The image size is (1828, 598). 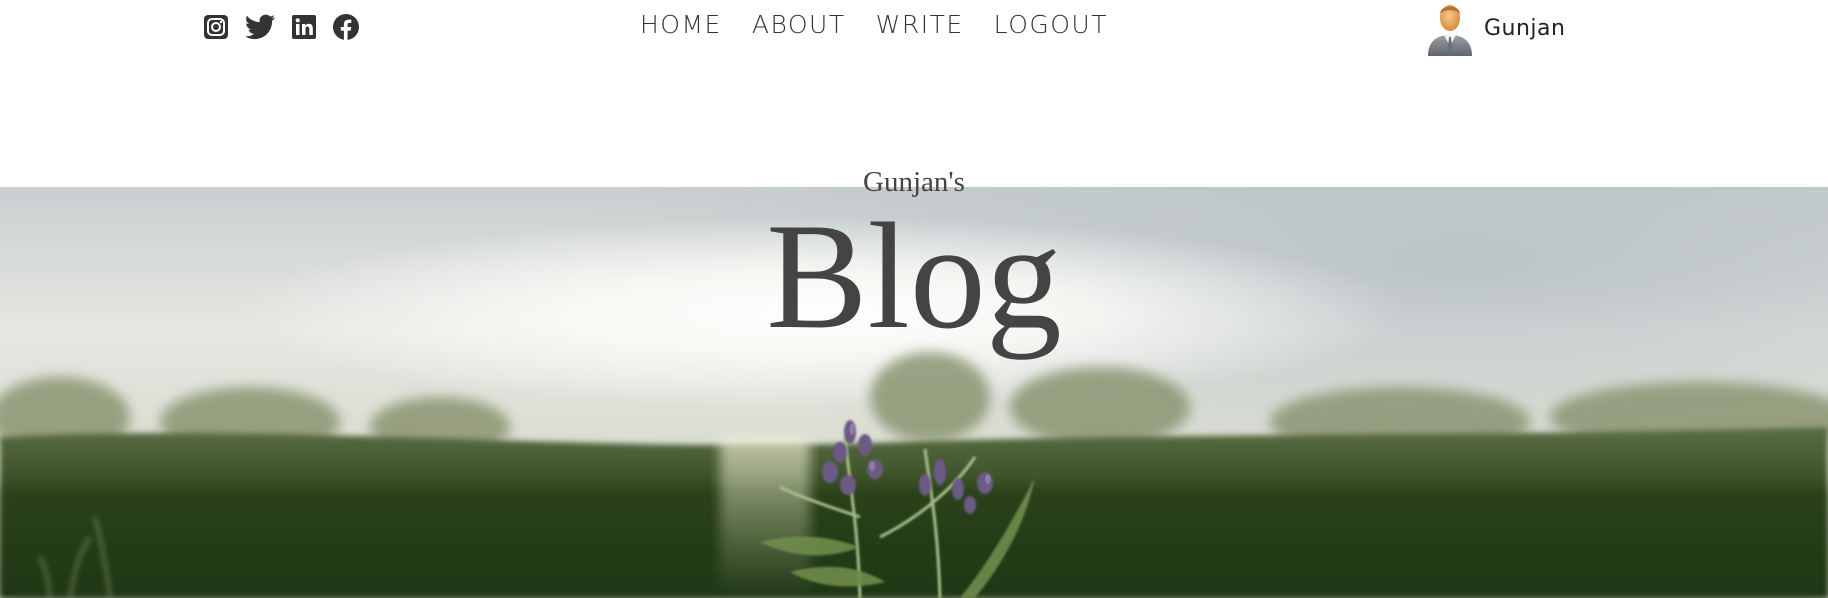 What do you see at coordinates (1450, 28) in the screenshot?
I see `user-avatar-icon` at bounding box center [1450, 28].